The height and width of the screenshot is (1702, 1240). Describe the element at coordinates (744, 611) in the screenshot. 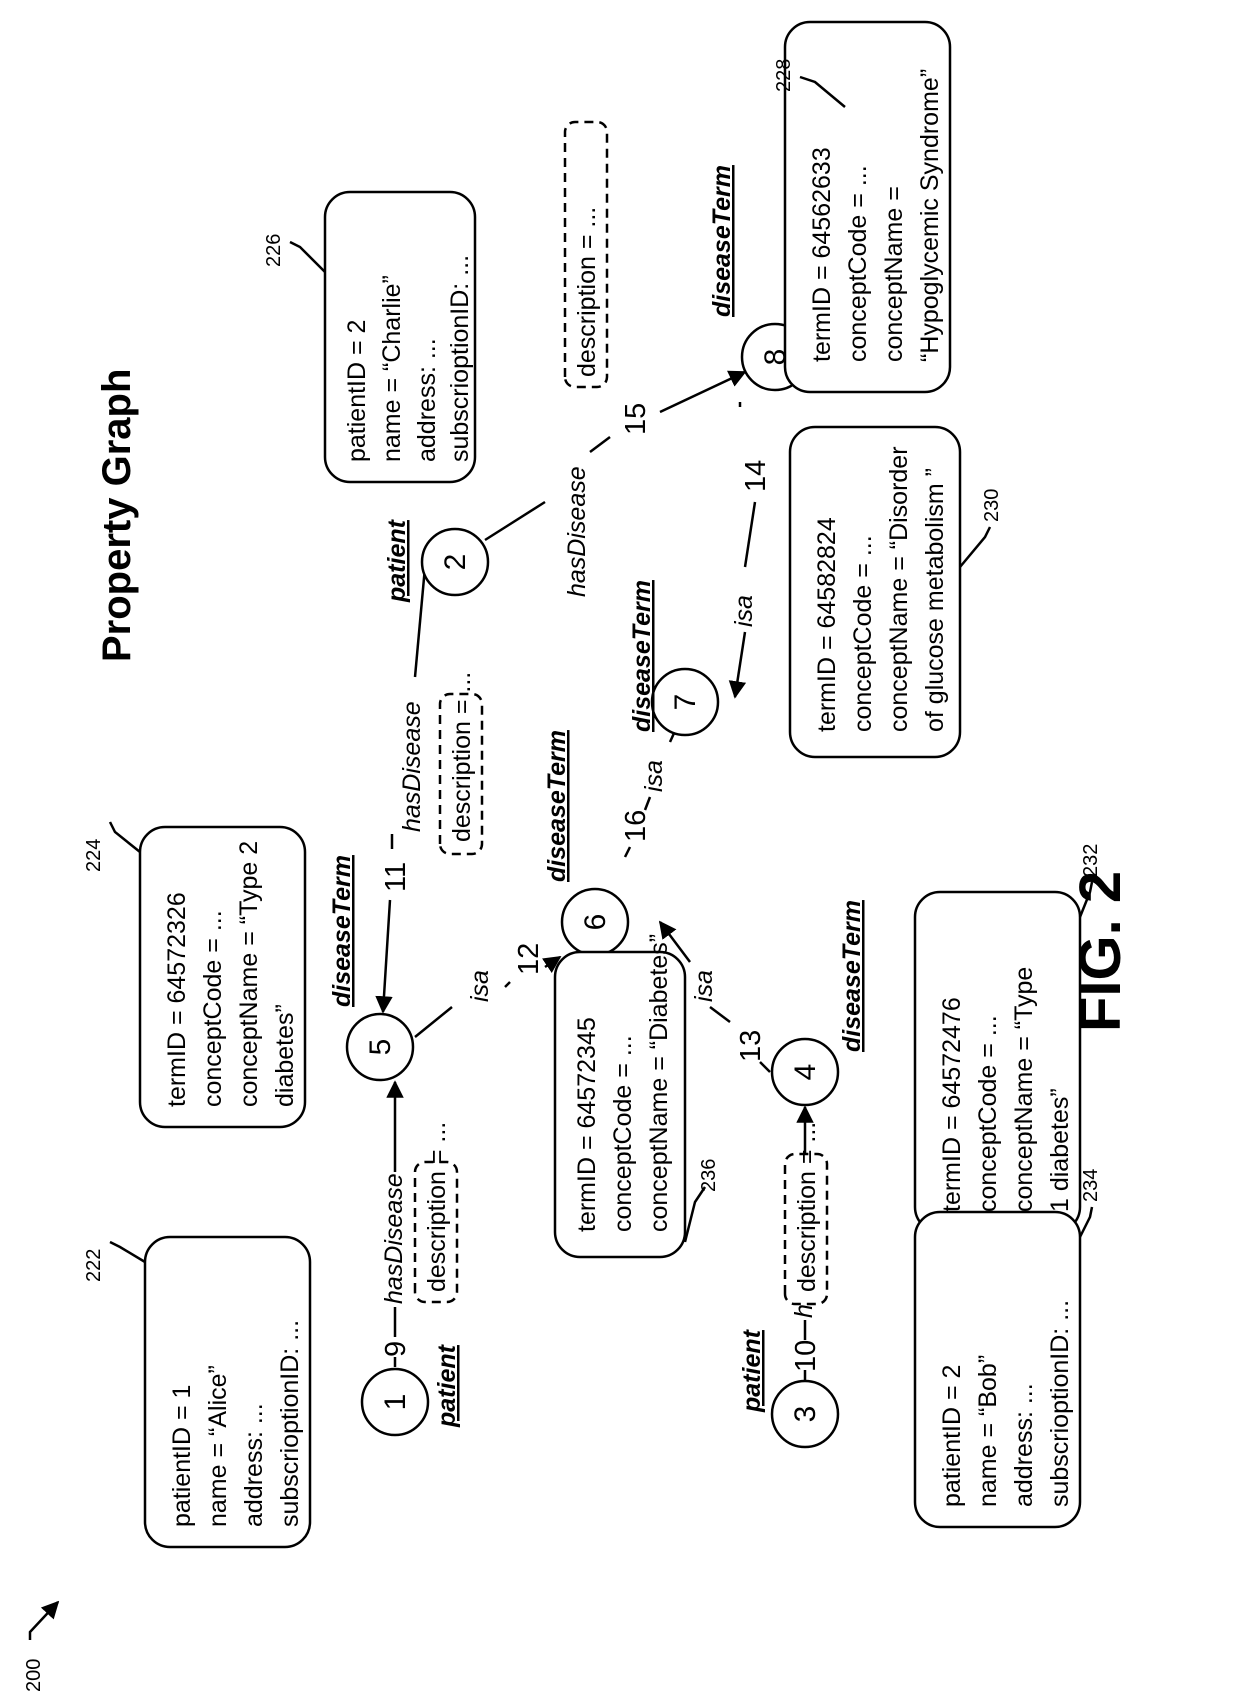

I see `edge-label-14: isa` at that location.